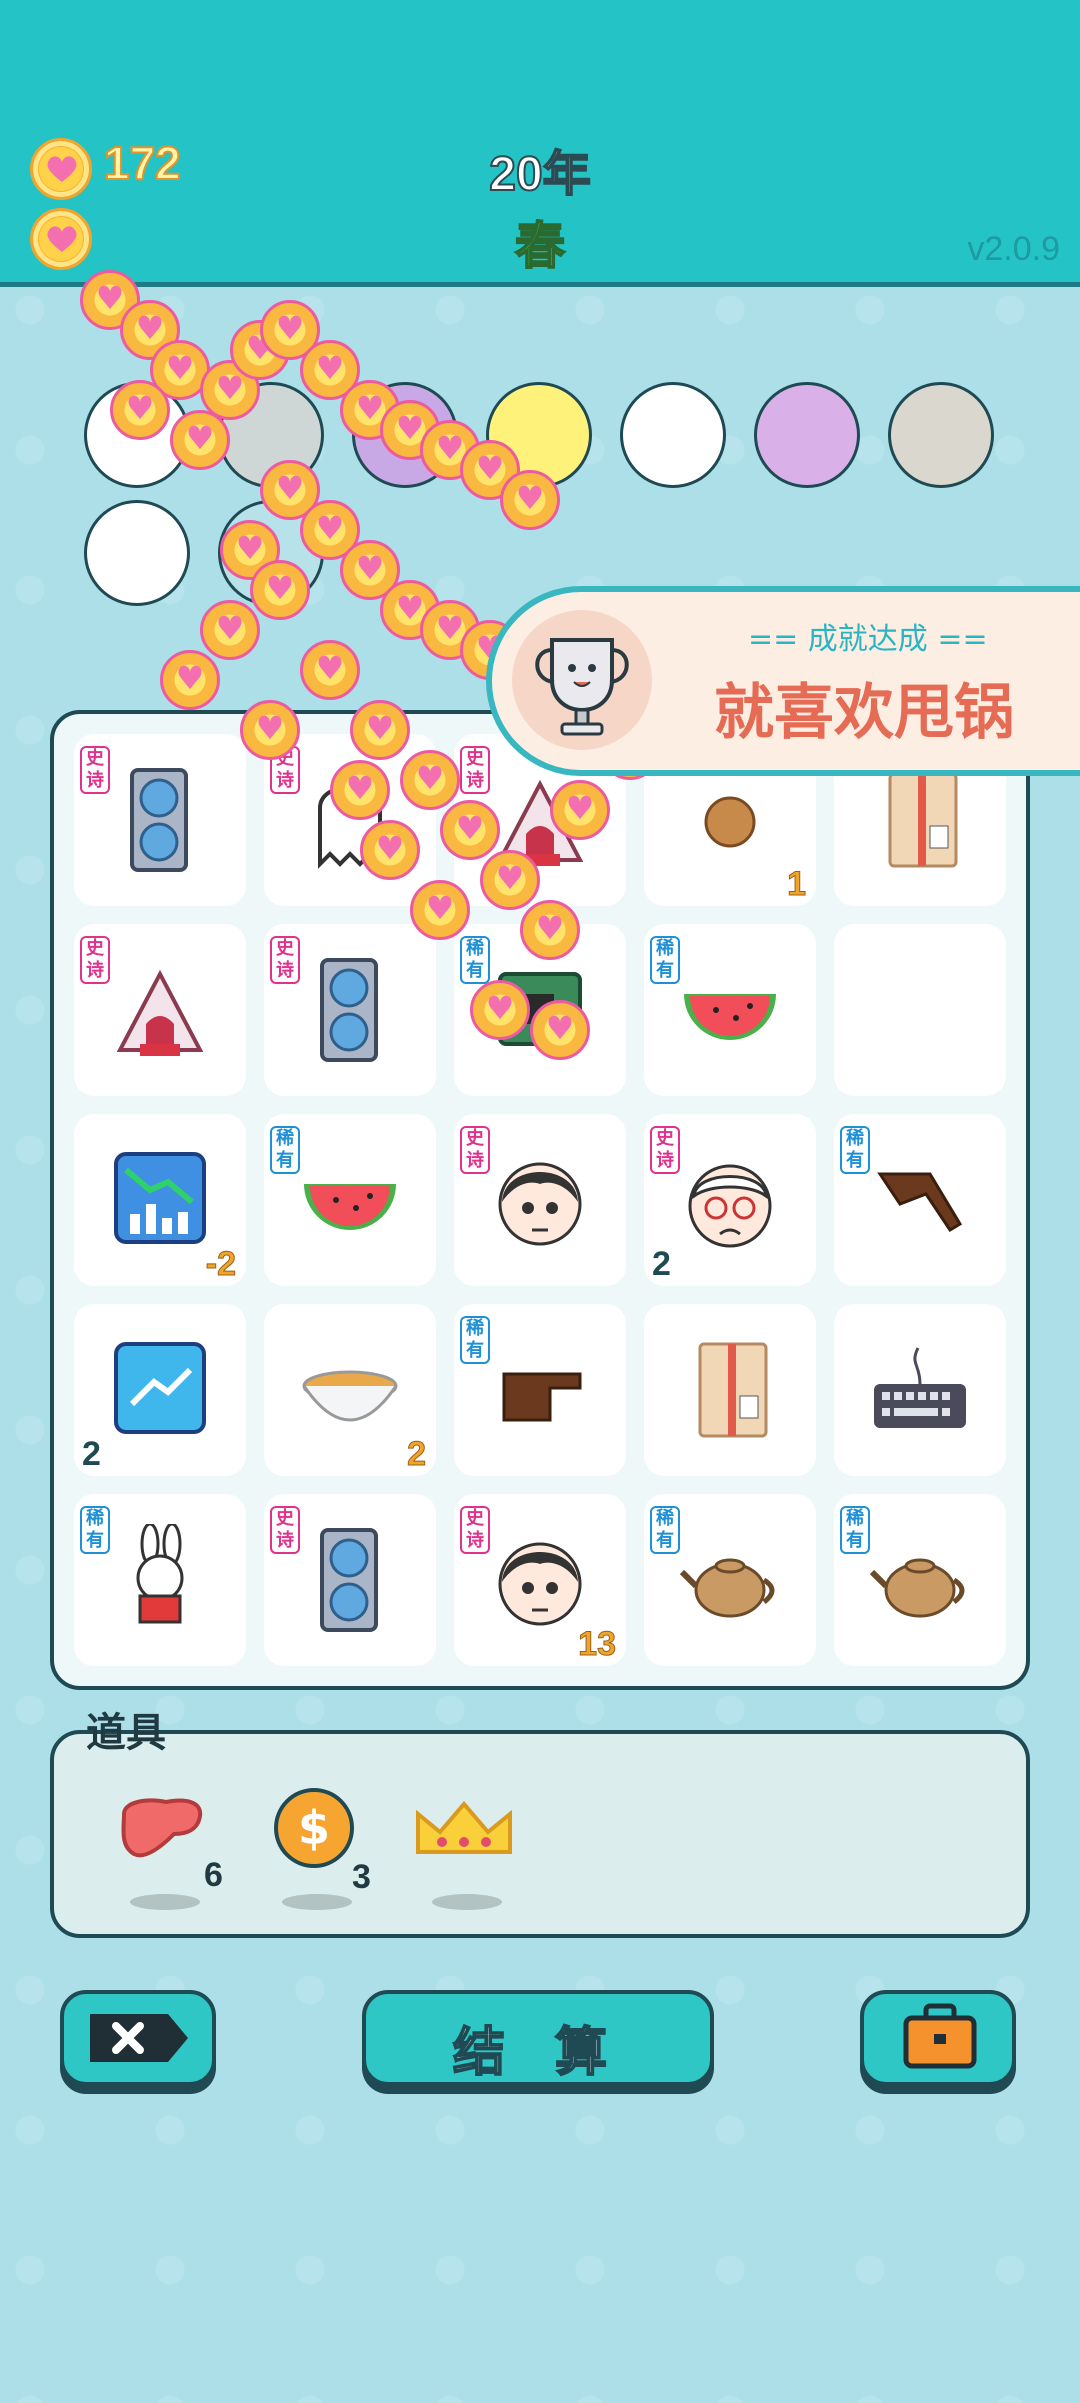  Describe the element at coordinates (213, 1875) in the screenshot. I see `liver-count: 6` at that location.